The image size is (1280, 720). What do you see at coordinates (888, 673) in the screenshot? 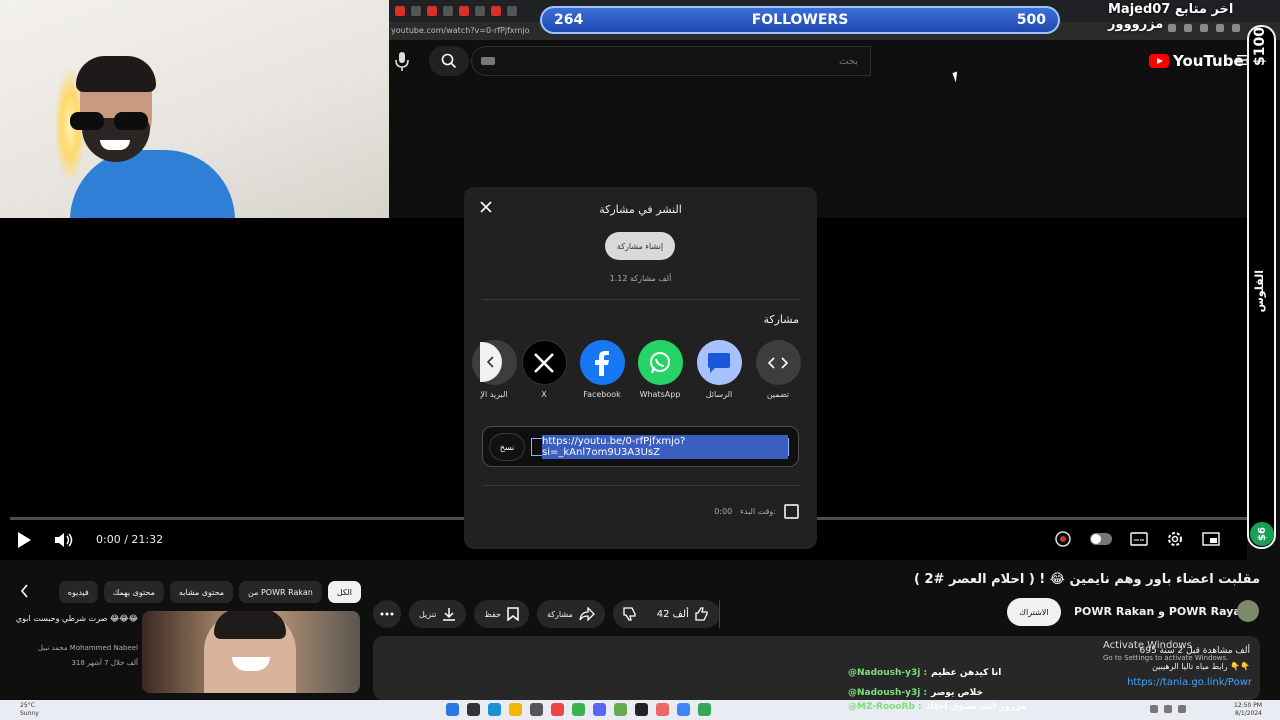
I see `chat-user: @Nadoush-y3j :` at bounding box center [888, 673].